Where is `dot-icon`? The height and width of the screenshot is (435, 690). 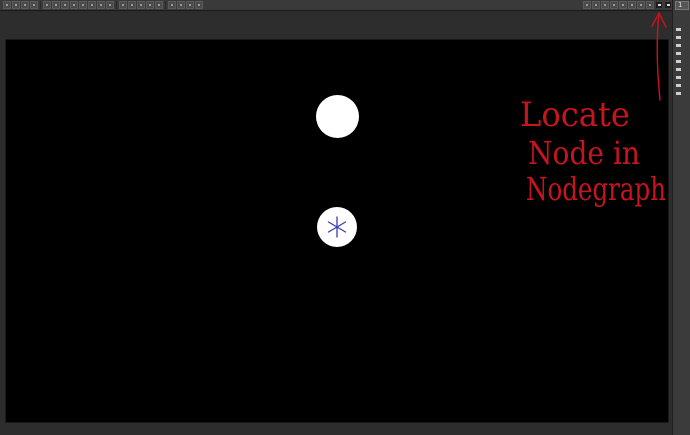 dot-icon is located at coordinates (172, 5).